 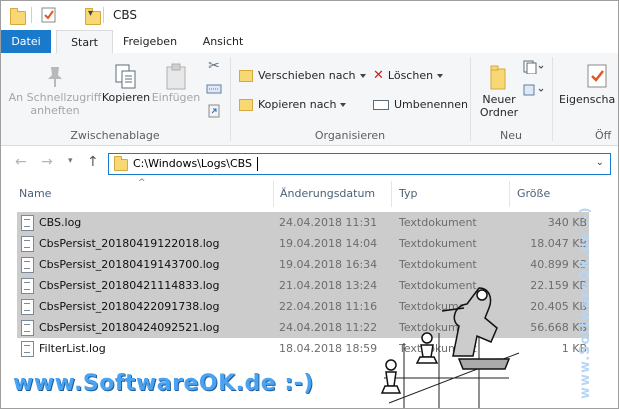 I want to click on tab-datei: Datei, so click(x=26, y=41).